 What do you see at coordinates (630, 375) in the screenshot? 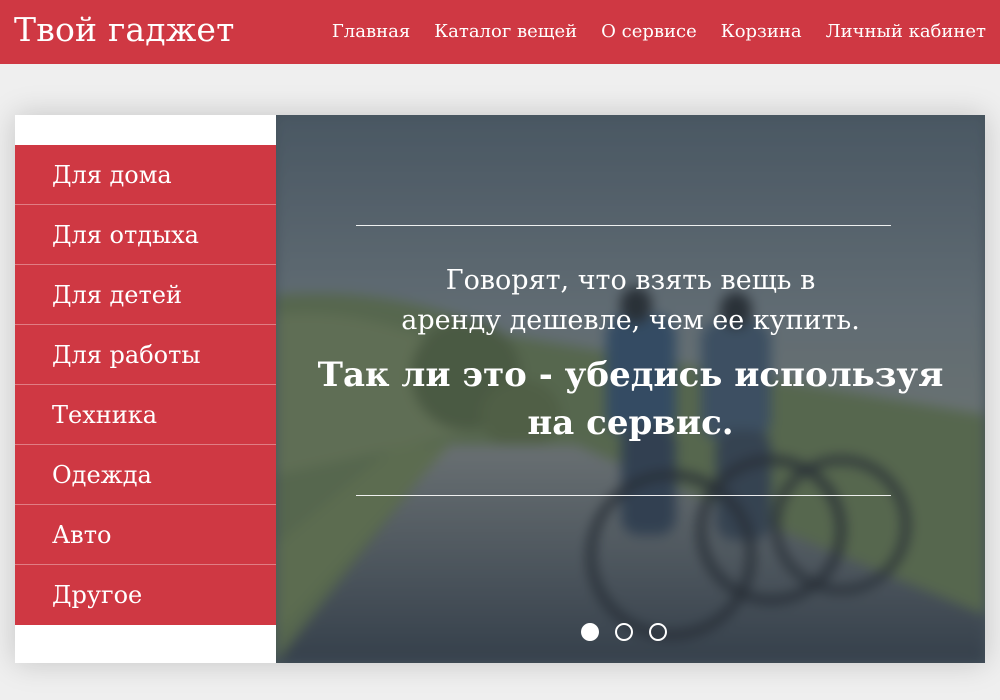
I see `hero-headline-line-1: Так ли это - убедись используя` at bounding box center [630, 375].